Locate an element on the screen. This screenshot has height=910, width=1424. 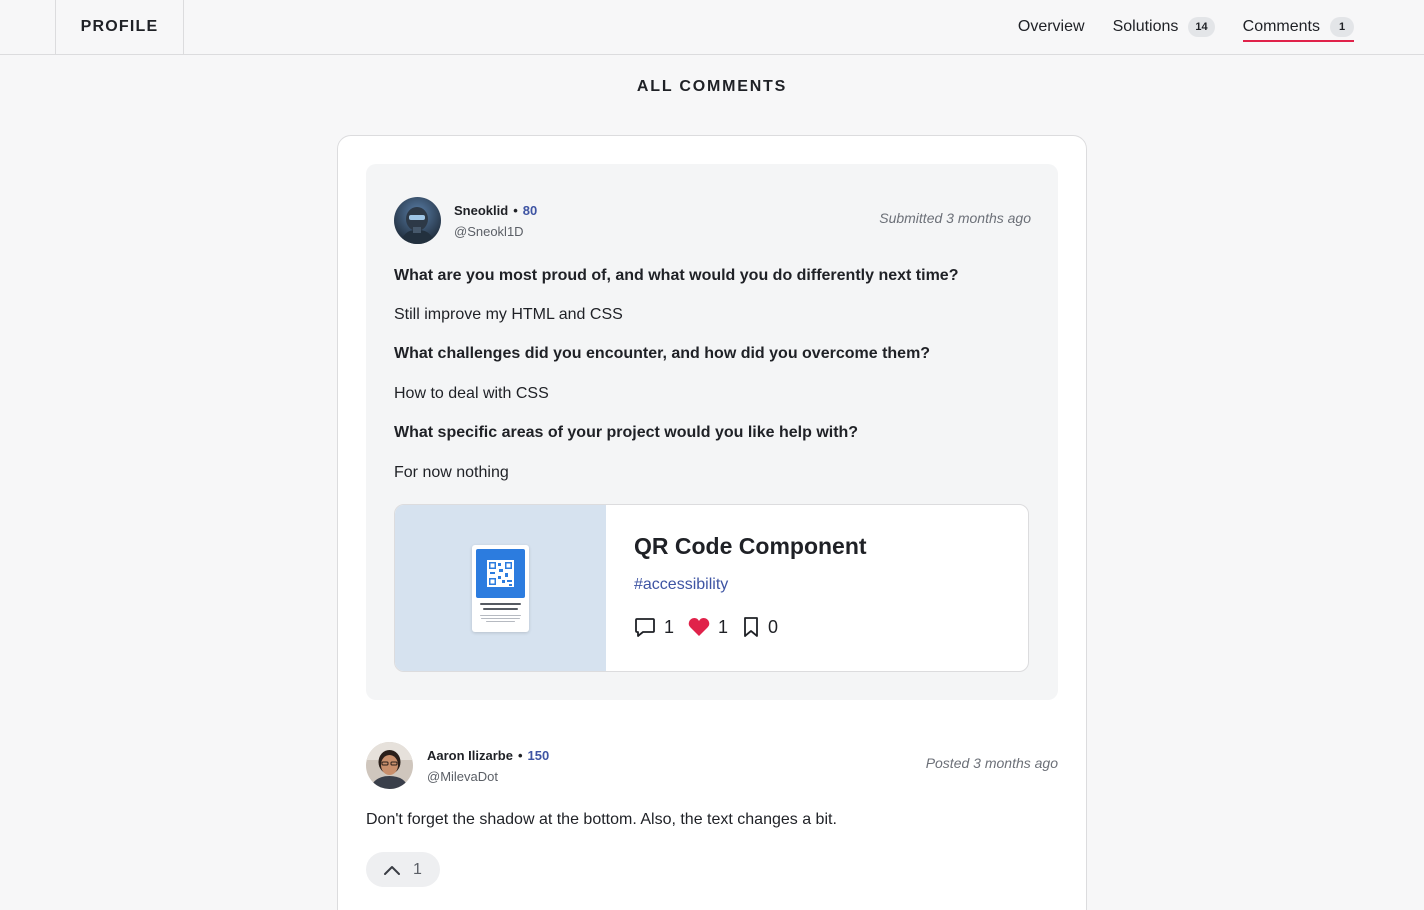
project-thumbnail is located at coordinates (500, 588).